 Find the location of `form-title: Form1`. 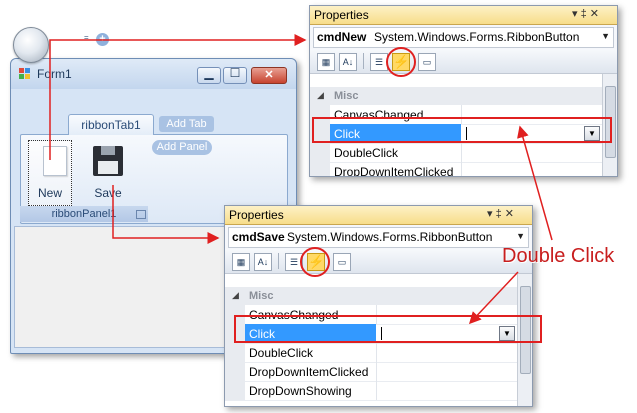

form-title: Form1 is located at coordinates (54, 74).